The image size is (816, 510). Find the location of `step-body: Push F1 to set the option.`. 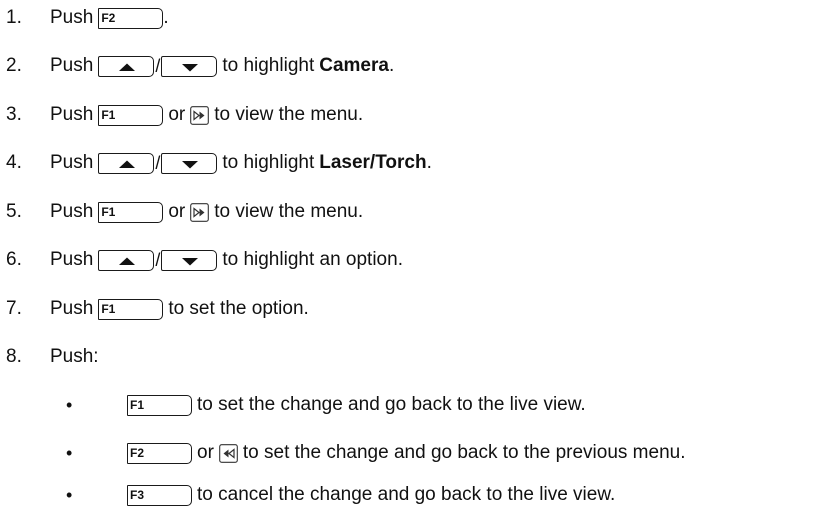

step-body: Push F1 to set the option. is located at coordinates (179, 309).